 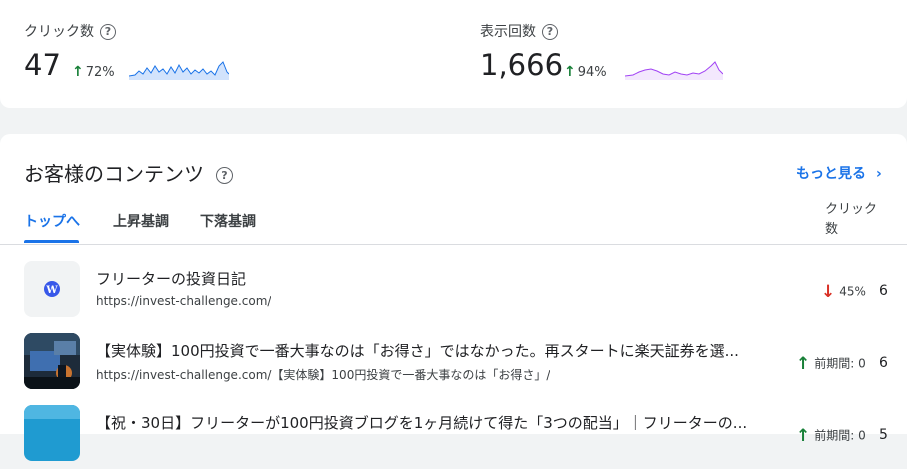 I want to click on metric-impressions: 表示回数? 1,666 ↑ 94%, so click(x=610, y=54).